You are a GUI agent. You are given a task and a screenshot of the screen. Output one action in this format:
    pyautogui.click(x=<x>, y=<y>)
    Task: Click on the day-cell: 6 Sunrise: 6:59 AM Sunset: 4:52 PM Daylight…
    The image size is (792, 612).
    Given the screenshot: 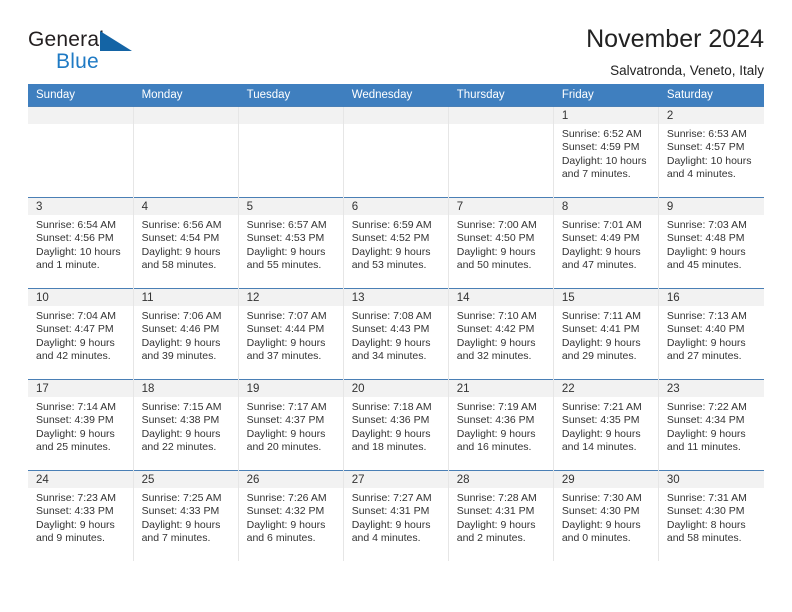 What is the action you would take?
    pyautogui.click(x=395, y=243)
    